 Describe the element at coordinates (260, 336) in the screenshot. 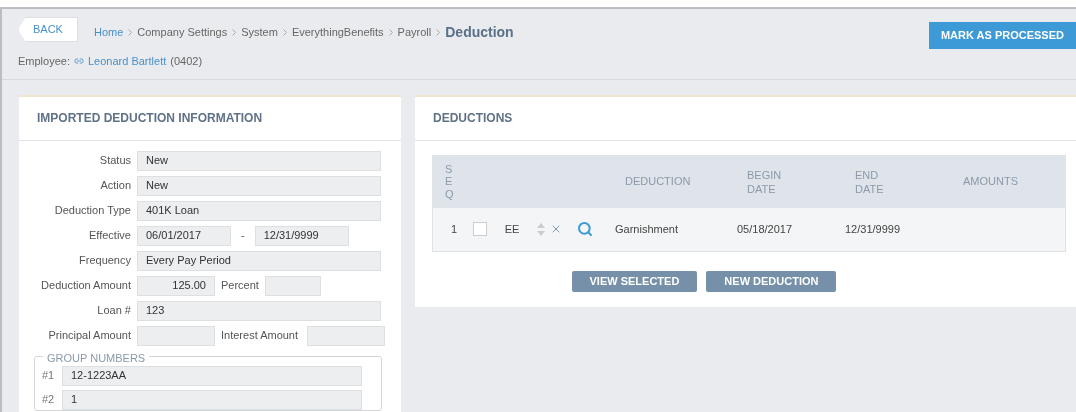

I see `field-label: Interest Amount` at that location.